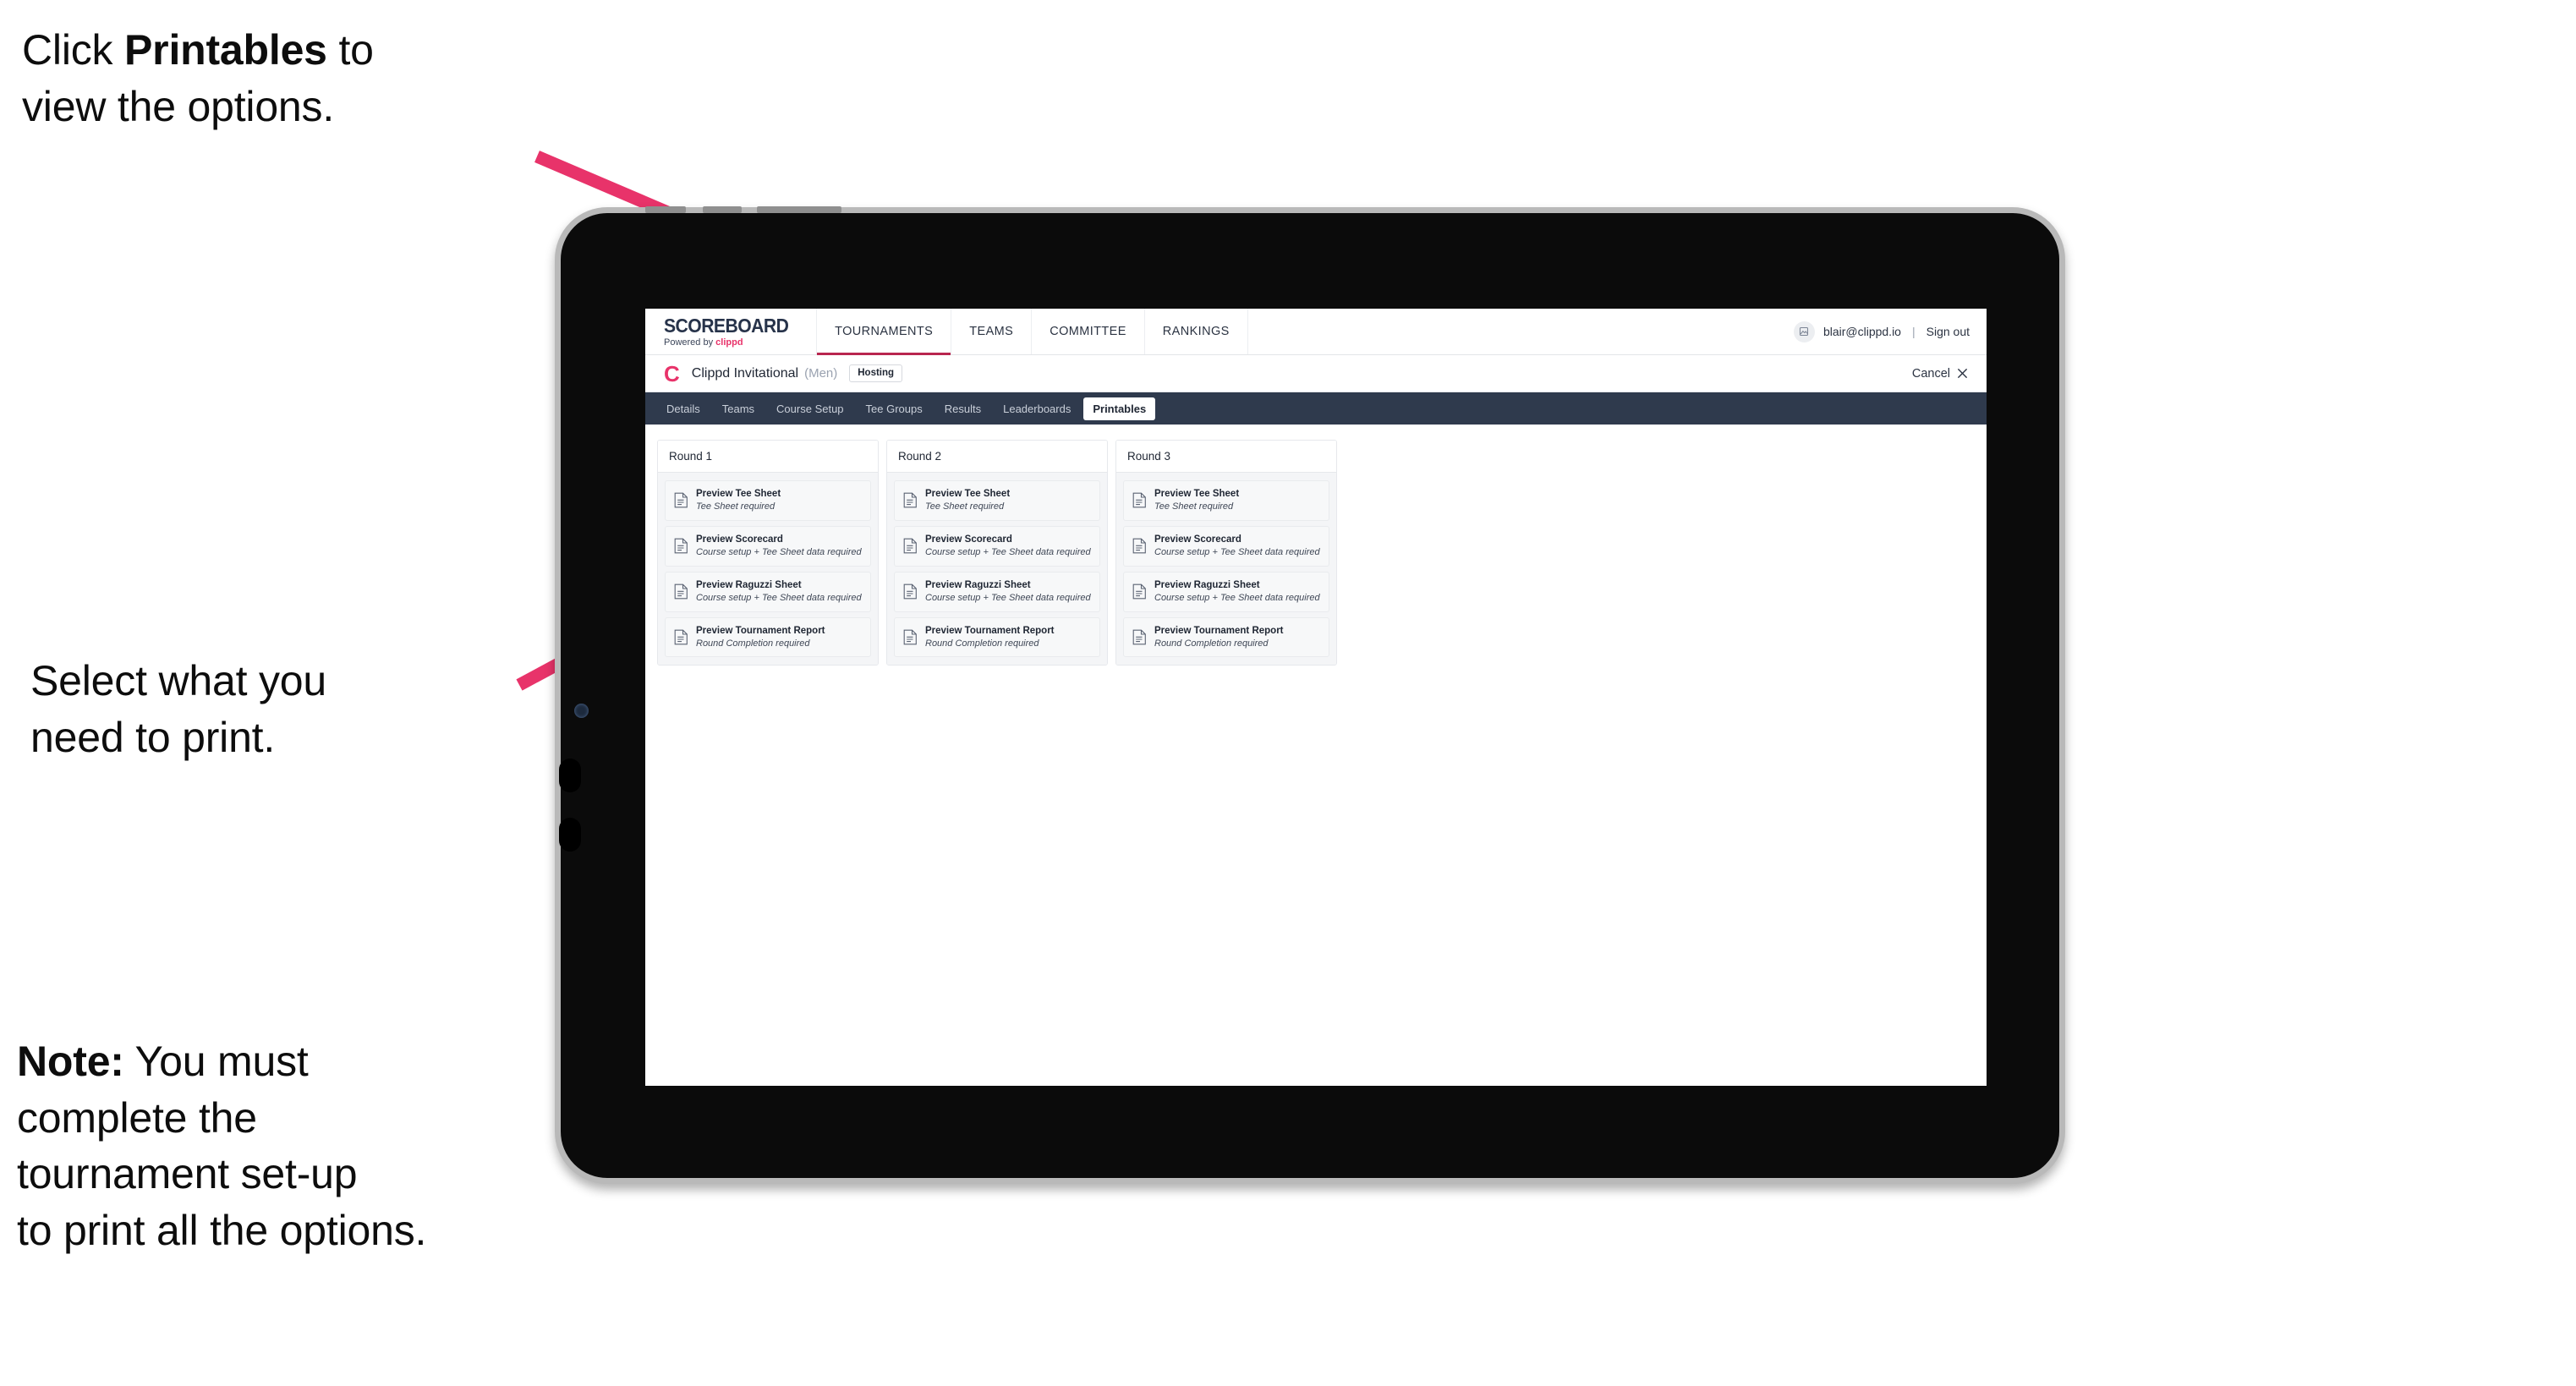 The width and height of the screenshot is (2576, 1386). I want to click on camera-icon, so click(581, 711).